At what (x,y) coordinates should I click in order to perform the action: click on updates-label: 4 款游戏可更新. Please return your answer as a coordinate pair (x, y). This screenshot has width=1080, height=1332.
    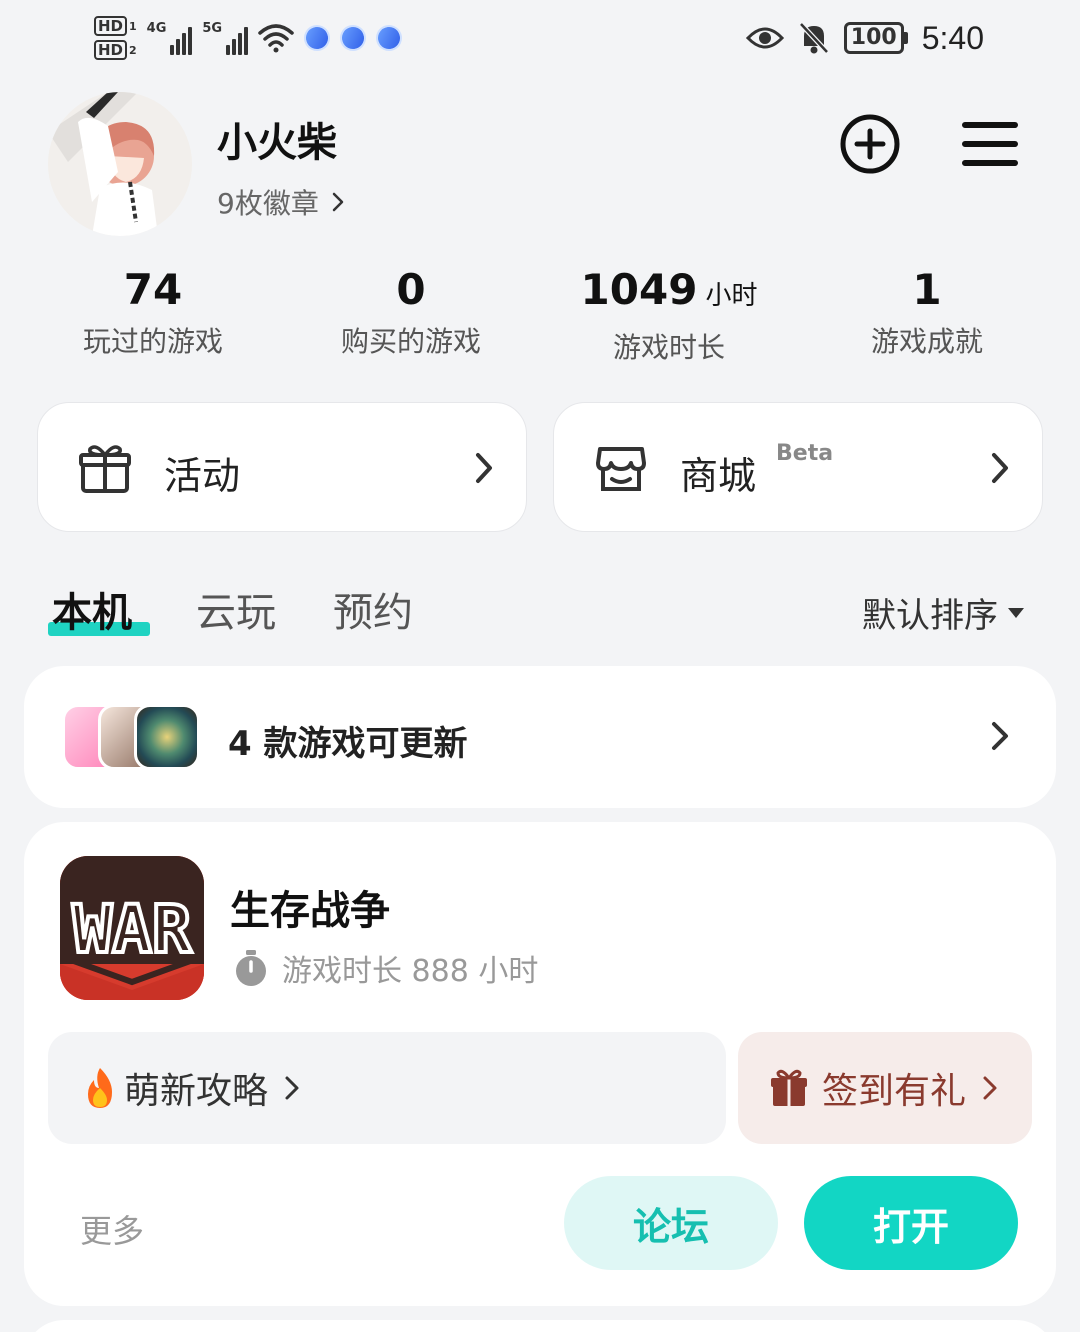
    Looking at the image, I should click on (348, 744).